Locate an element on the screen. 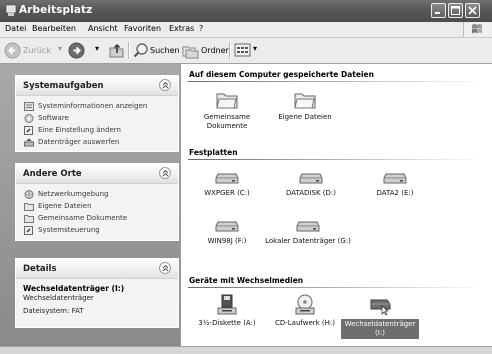 This screenshot has width=492, height=354. back-dropdown-icon: ▾ is located at coordinates (60, 48).